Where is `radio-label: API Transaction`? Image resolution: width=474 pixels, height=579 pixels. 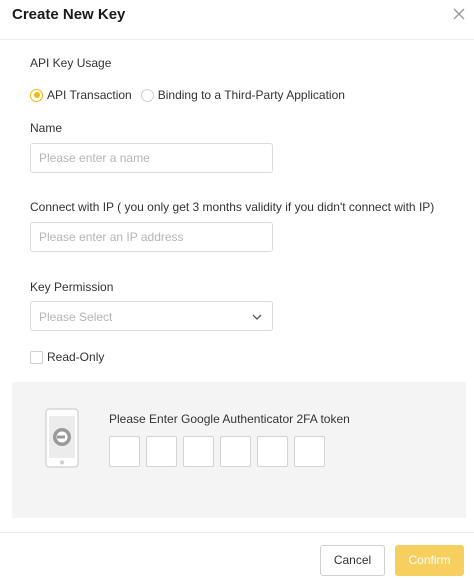
radio-label: API Transaction is located at coordinates (89, 95).